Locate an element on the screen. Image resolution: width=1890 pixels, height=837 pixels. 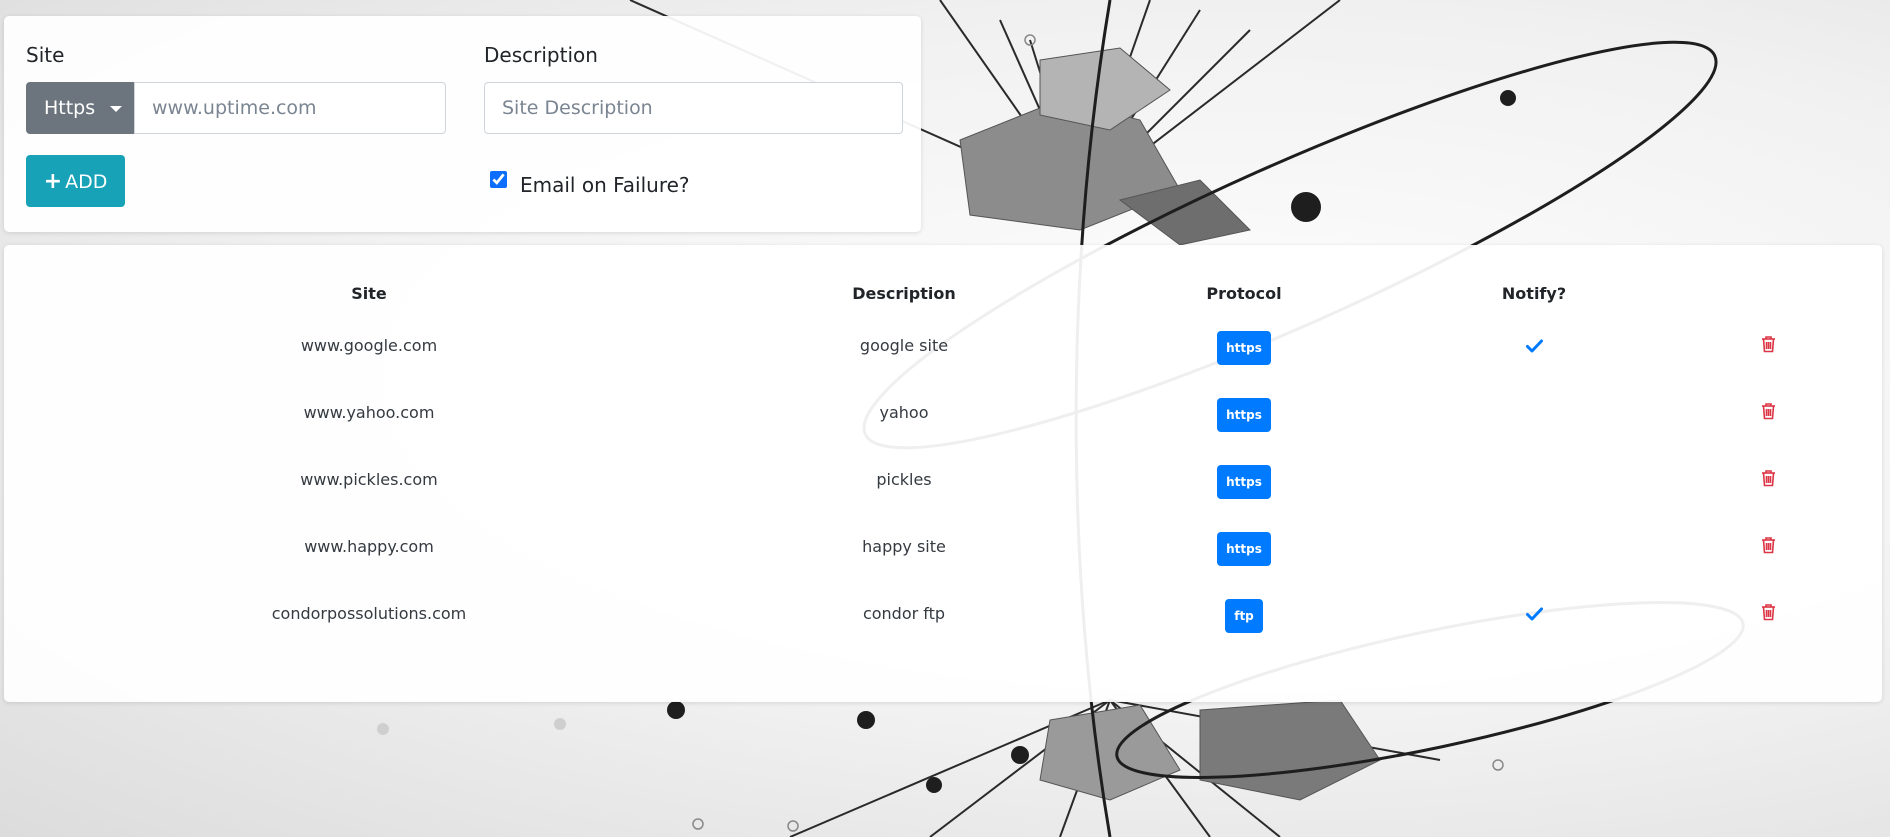
table-row: www.pickles.com pickles https is located at coordinates (943, 482).